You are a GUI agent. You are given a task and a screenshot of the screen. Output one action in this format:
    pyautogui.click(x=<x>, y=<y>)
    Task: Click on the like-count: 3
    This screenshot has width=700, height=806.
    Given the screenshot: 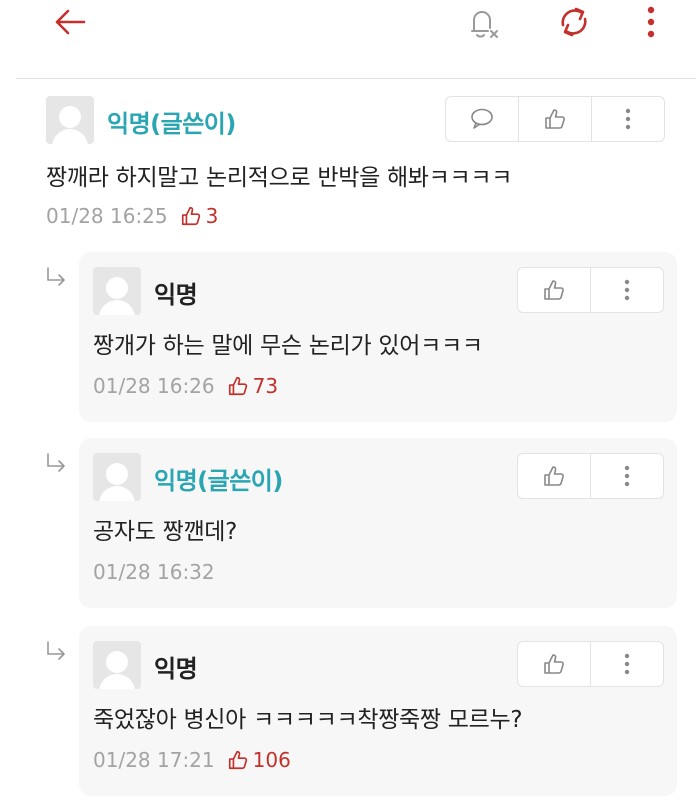 What is the action you would take?
    pyautogui.click(x=199, y=216)
    